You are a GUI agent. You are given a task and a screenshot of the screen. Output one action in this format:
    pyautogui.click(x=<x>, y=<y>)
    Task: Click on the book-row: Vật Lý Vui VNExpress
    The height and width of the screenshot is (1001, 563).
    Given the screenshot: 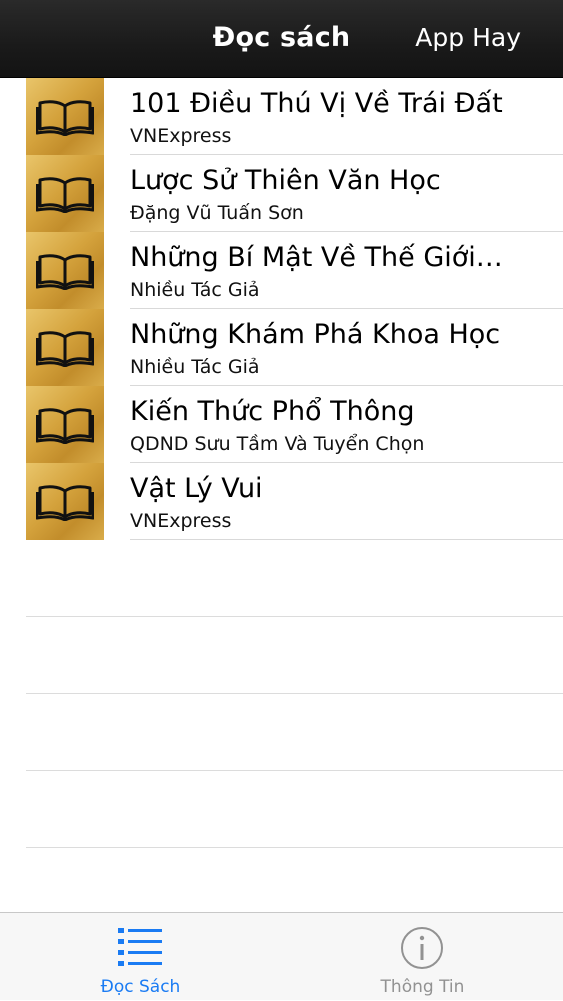 What is the action you would take?
    pyautogui.click(x=281, y=501)
    